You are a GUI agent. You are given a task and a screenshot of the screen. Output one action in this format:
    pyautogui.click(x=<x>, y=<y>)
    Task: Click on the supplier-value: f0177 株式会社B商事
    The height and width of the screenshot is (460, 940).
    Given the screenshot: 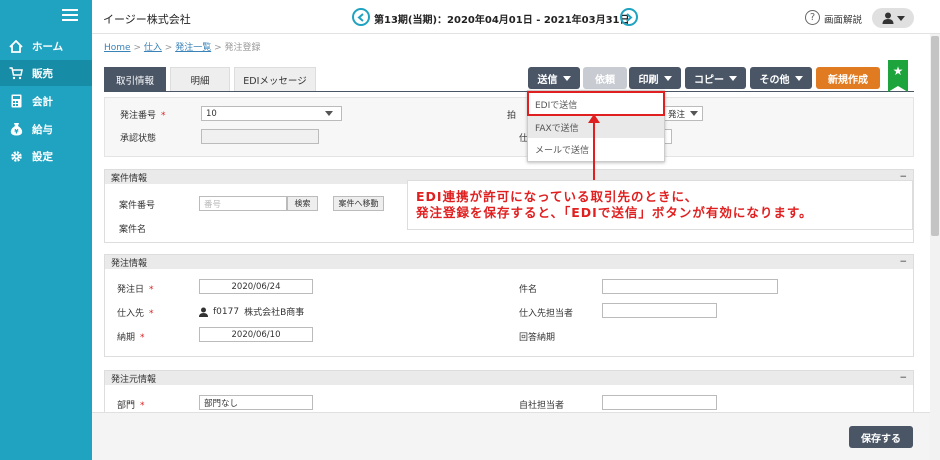 What is the action you would take?
    pyautogui.click(x=251, y=311)
    